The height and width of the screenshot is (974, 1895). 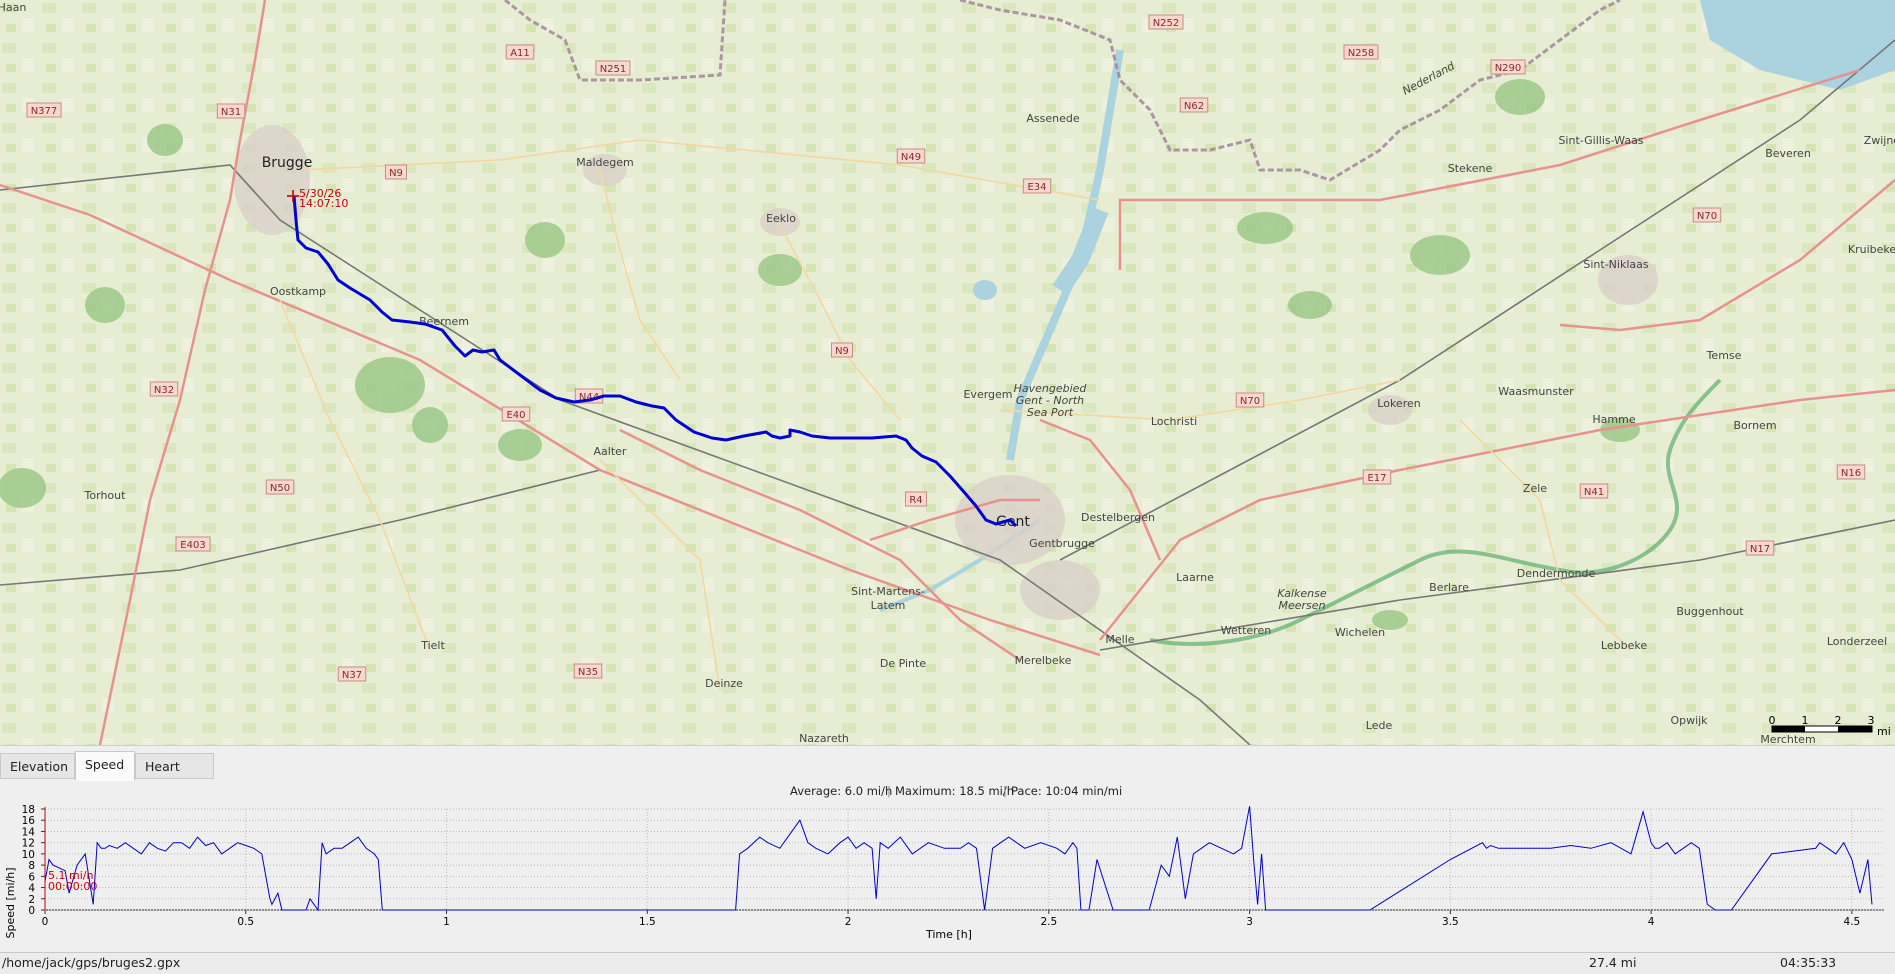 What do you see at coordinates (1857, 641) in the screenshot?
I see `place-label: Londerzeel` at bounding box center [1857, 641].